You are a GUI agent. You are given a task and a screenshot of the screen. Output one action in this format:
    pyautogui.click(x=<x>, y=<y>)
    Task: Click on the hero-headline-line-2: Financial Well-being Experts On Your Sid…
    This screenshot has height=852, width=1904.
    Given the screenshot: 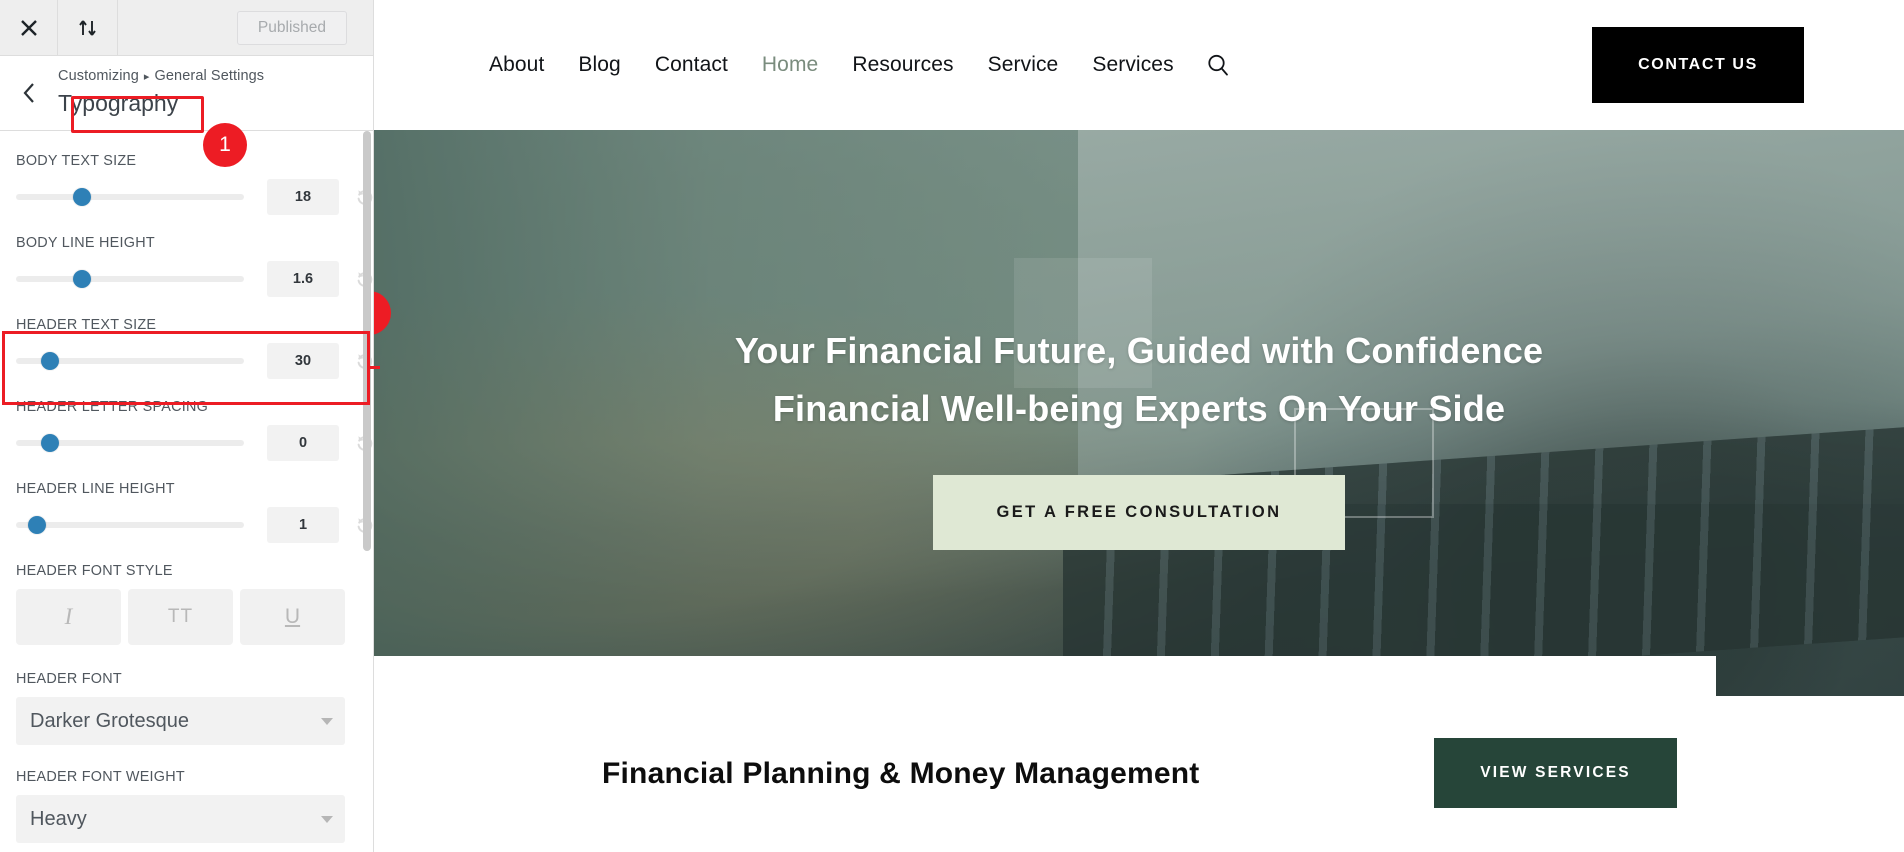 What is the action you would take?
    pyautogui.click(x=1139, y=408)
    